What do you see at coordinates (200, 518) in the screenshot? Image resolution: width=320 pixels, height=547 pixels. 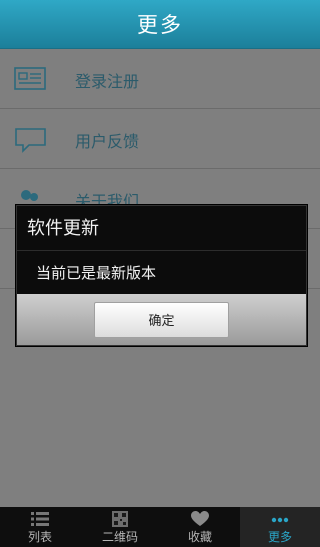 I see `heart-icon` at bounding box center [200, 518].